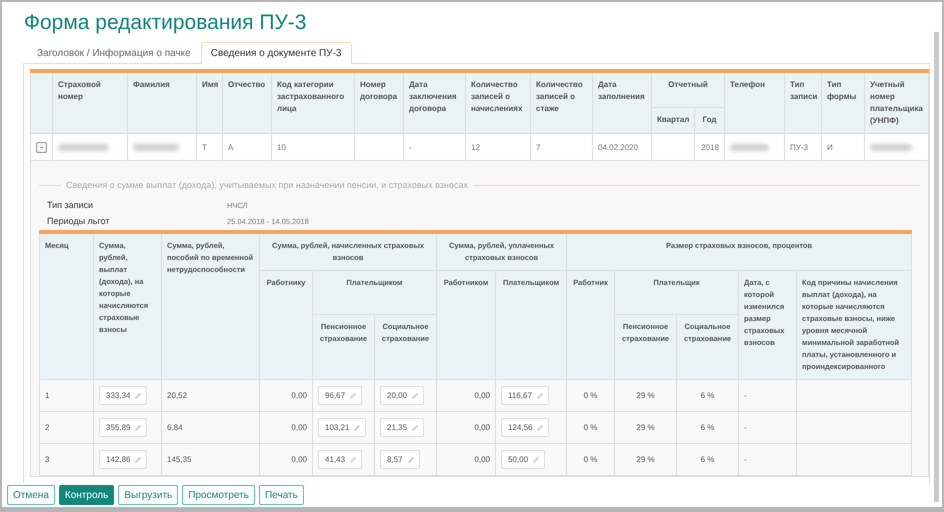  What do you see at coordinates (247, 102) in the screenshot?
I see `column-header: Отчество` at bounding box center [247, 102].